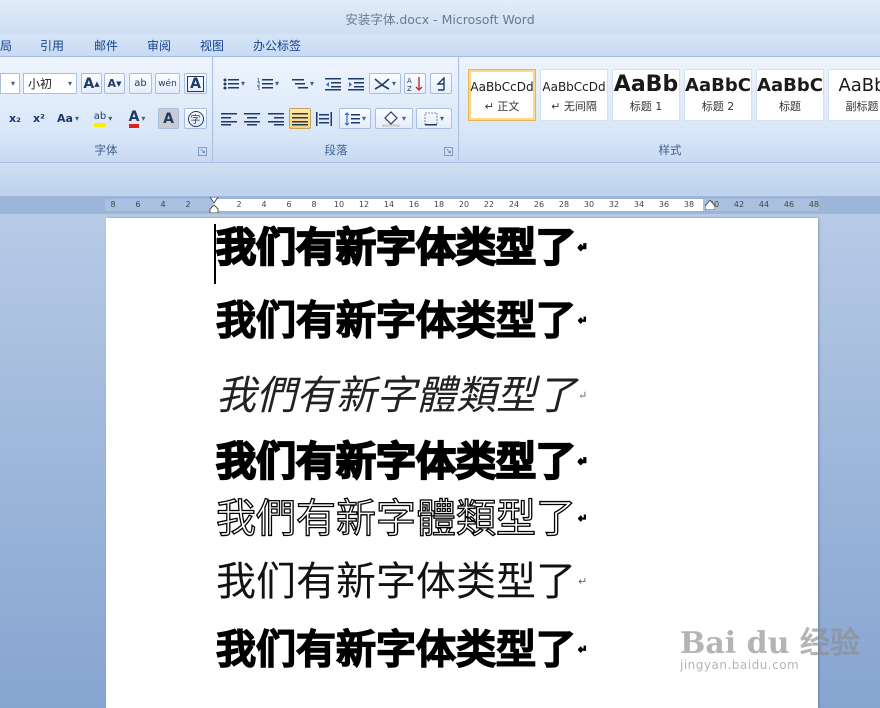 The image size is (880, 708). I want to click on text-cursor, so click(215, 254).